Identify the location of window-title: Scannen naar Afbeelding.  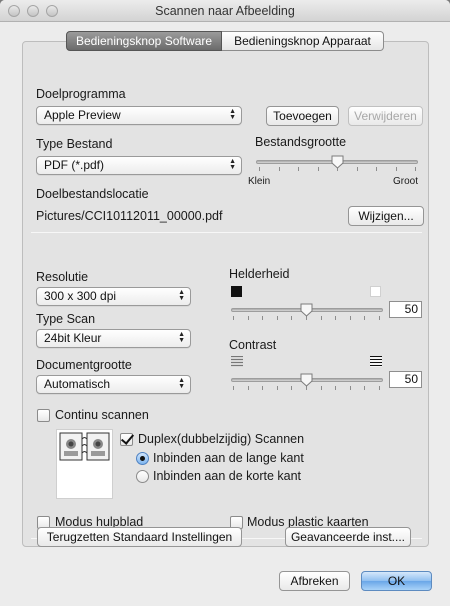
(225, 11).